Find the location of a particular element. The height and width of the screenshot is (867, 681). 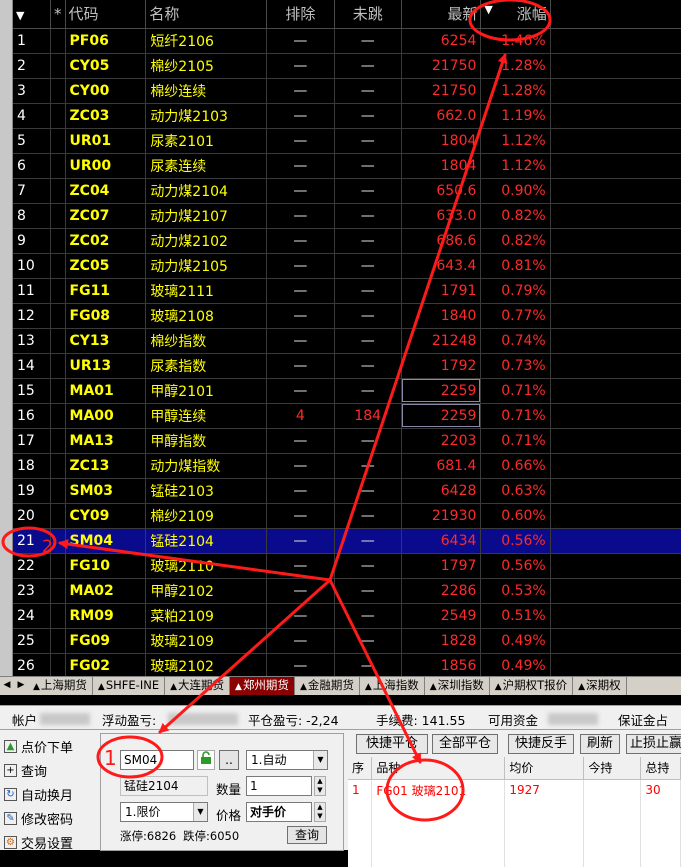

row-fill is located at coordinates (615, 166).